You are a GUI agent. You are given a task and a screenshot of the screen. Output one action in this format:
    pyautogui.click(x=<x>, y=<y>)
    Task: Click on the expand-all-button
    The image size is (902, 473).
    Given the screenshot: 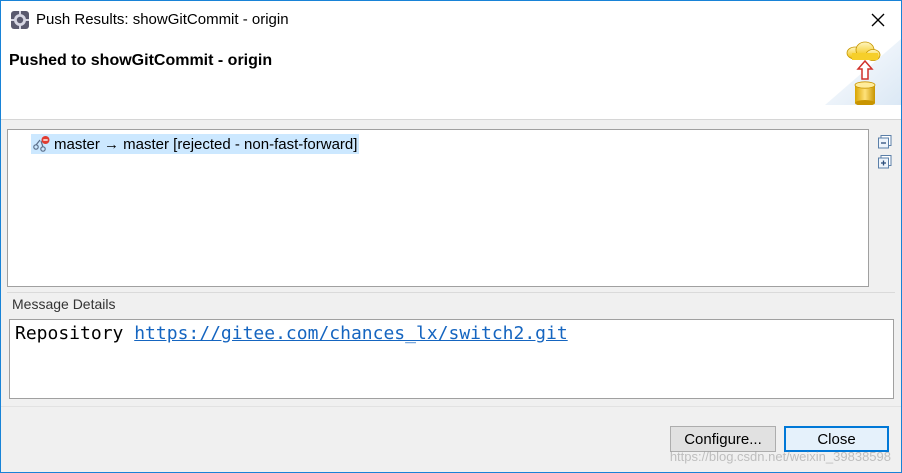 What is the action you would take?
    pyautogui.click(x=885, y=162)
    